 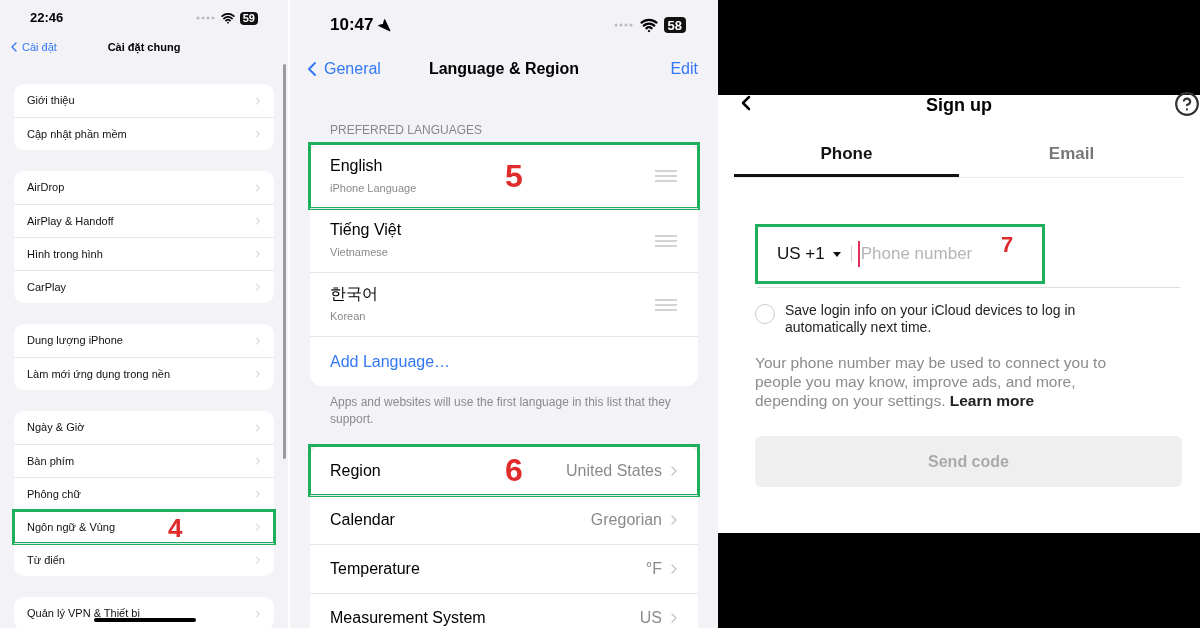 What do you see at coordinates (931, 381) in the screenshot?
I see `notice-text: Your phone number may be used to connect you to people you may know, improve ads, and more, depending on your settings. Learn more` at bounding box center [931, 381].